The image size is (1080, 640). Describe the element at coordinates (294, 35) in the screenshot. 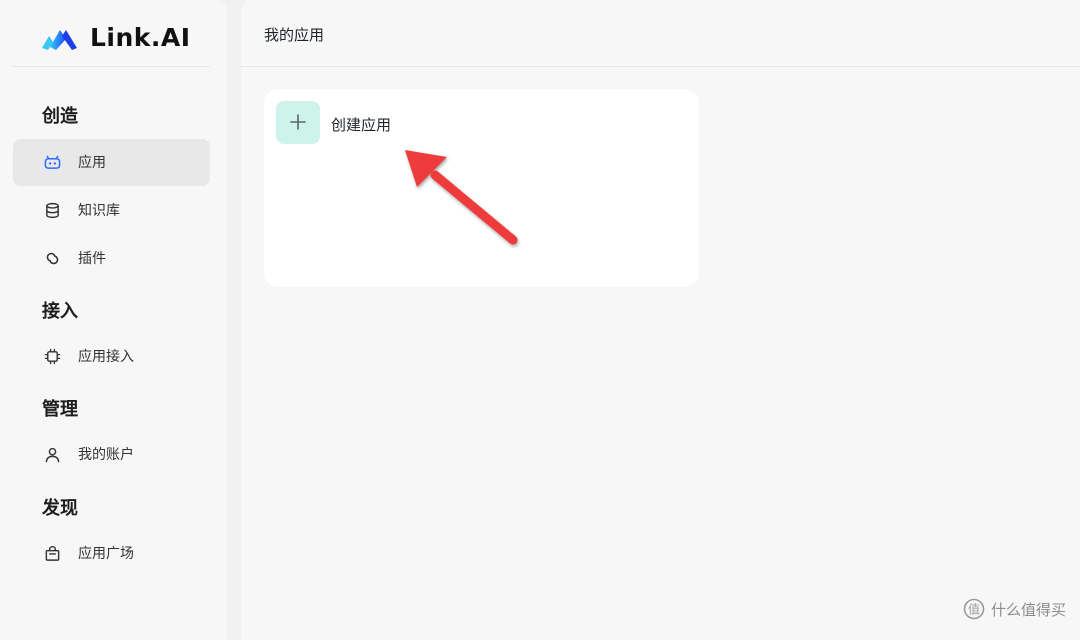

I see `page-title: 我的应用` at that location.